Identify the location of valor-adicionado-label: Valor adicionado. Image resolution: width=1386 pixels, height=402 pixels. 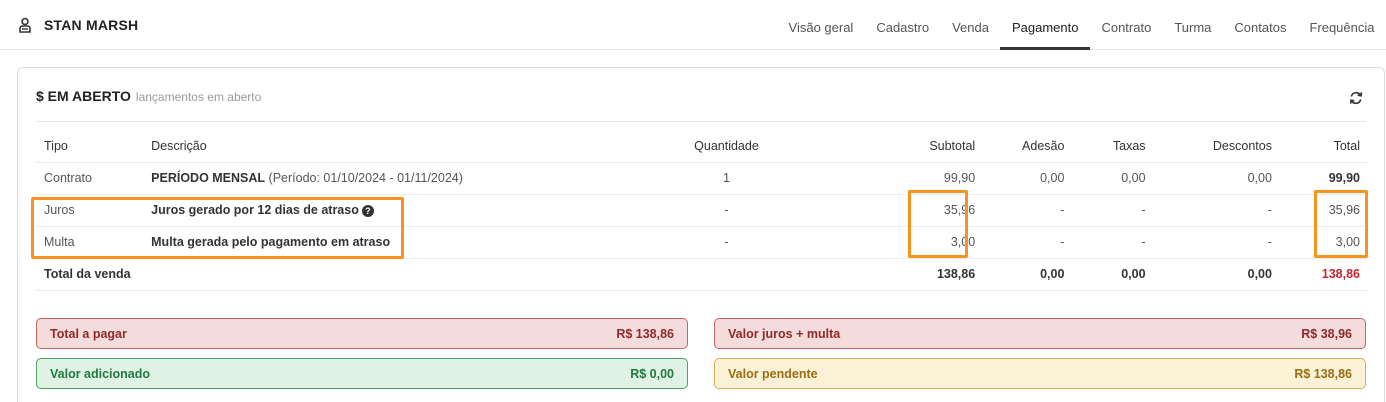
(100, 373).